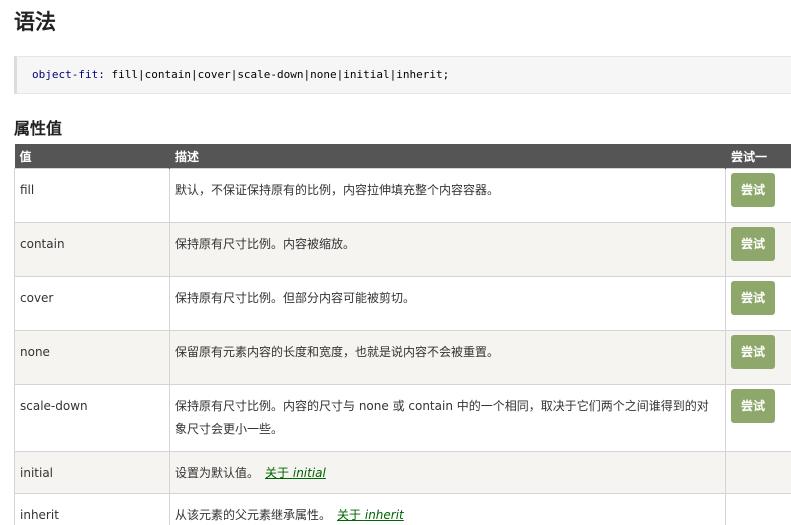 The image size is (791, 525). Describe the element at coordinates (447, 303) in the screenshot. I see `description-cell: 保持原有尺寸比例。但部分内容可能被剪切。` at that location.